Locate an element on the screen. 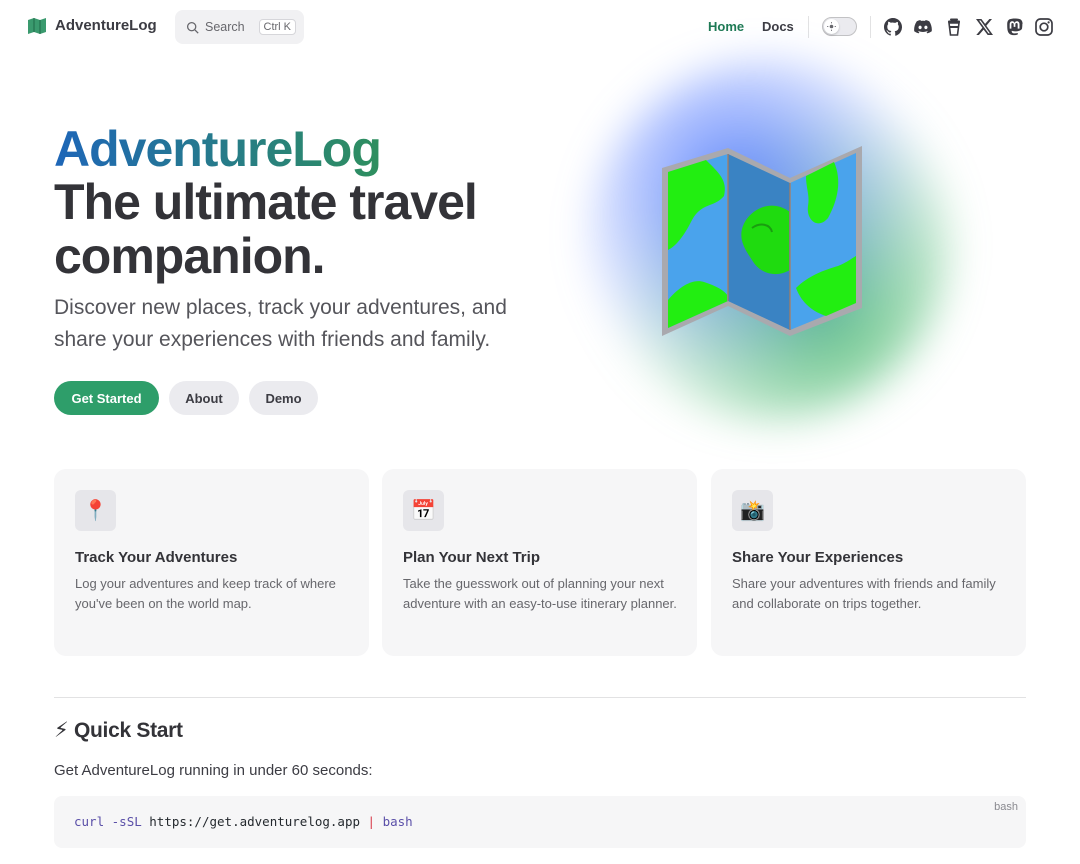  feature-title: Share Your Experiences is located at coordinates (818, 557).